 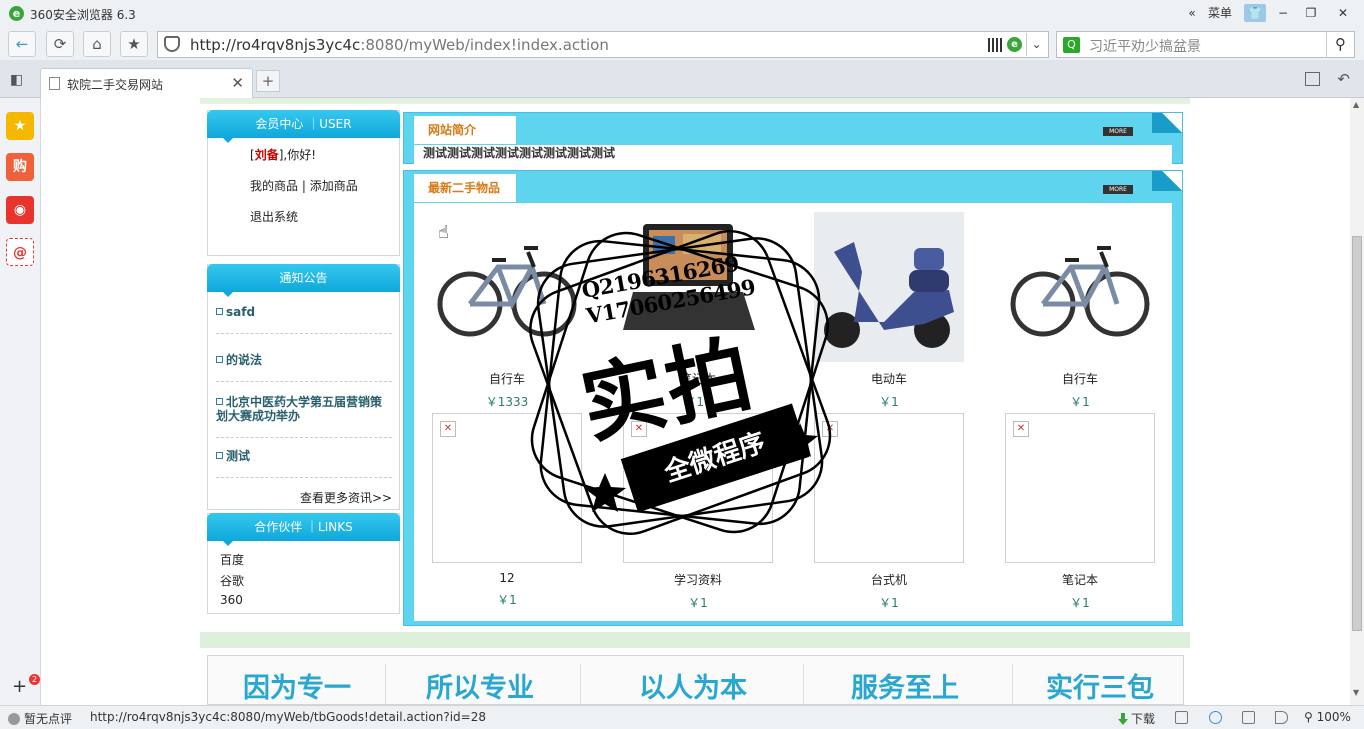 I want to click on goods-item: 笔记本 ￥10, so click(x=698, y=311).